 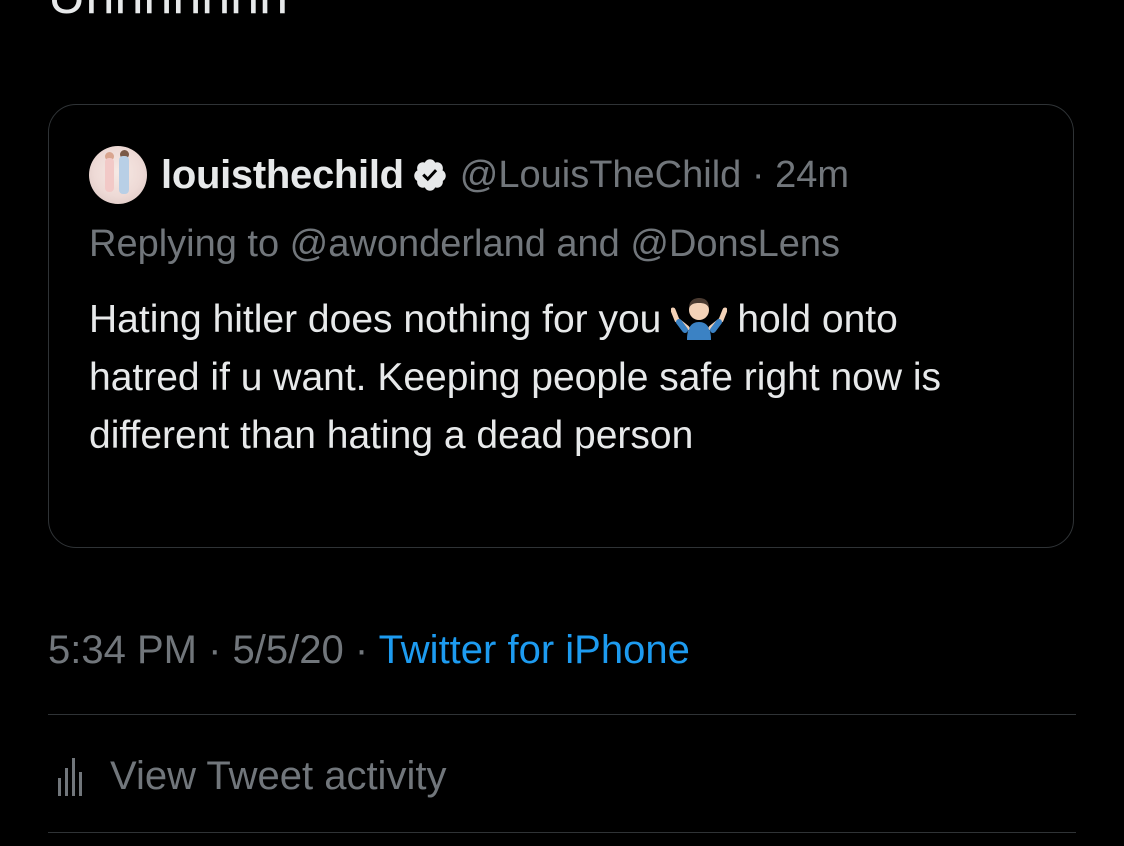 What do you see at coordinates (282, 175) in the screenshot?
I see `display-name: louisthechild` at bounding box center [282, 175].